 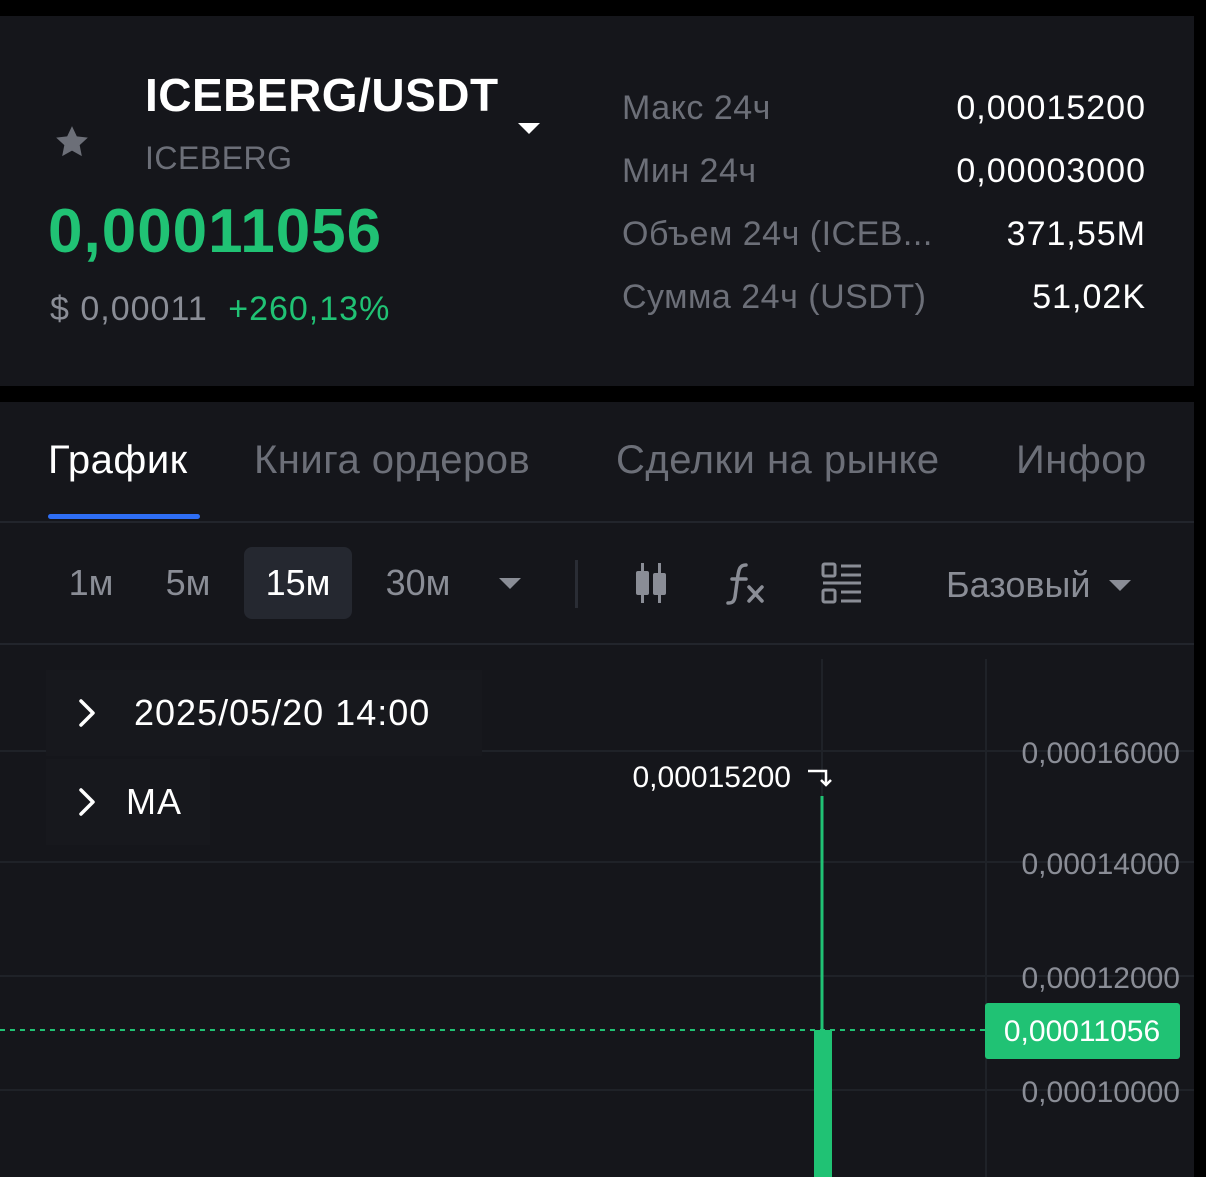 I want to click on base-asset-label: ICEBERG, so click(x=219, y=158).